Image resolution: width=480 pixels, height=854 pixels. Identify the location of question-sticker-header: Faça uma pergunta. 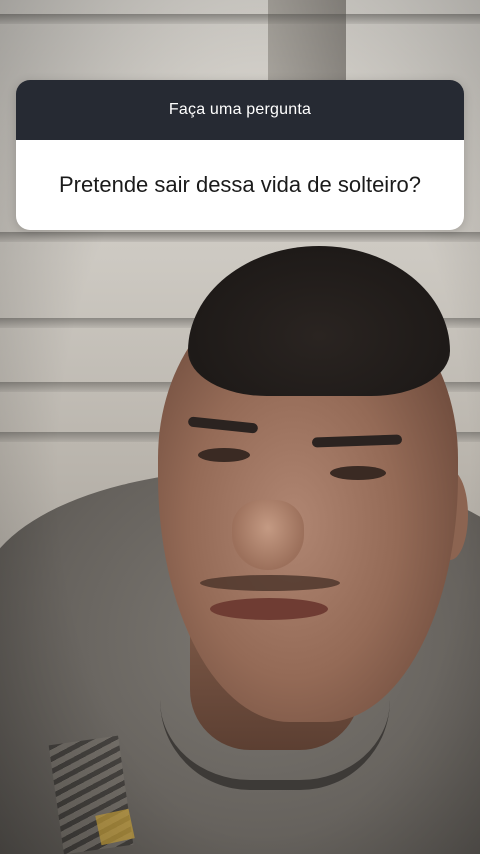
(240, 110).